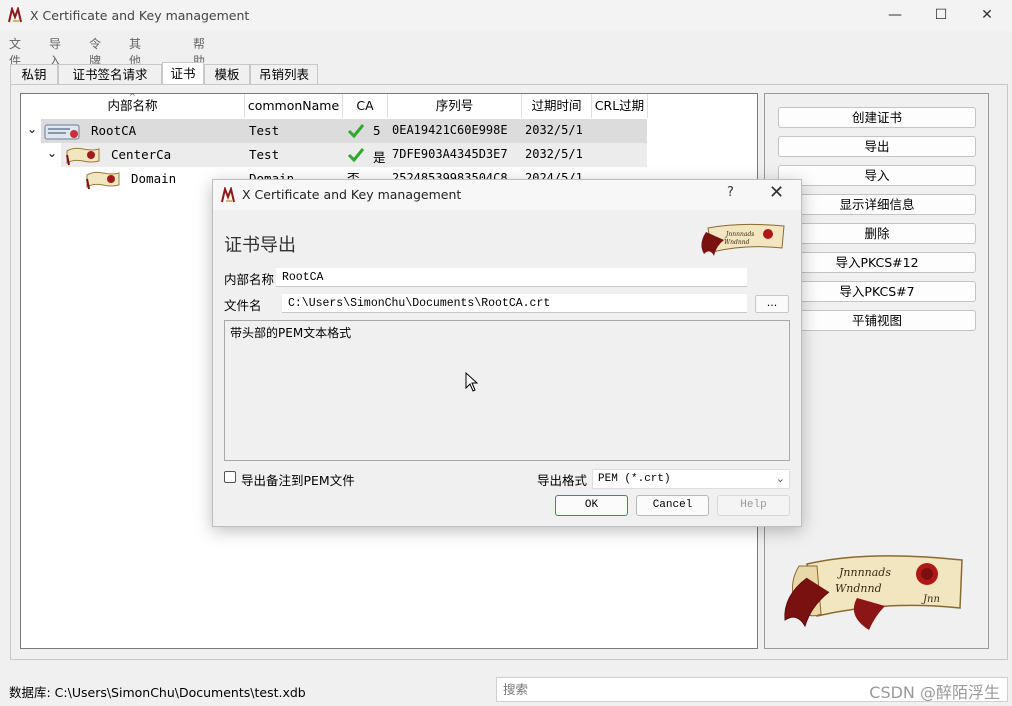  What do you see at coordinates (243, 305) in the screenshot?
I see `filename-label: 文件名` at bounding box center [243, 305].